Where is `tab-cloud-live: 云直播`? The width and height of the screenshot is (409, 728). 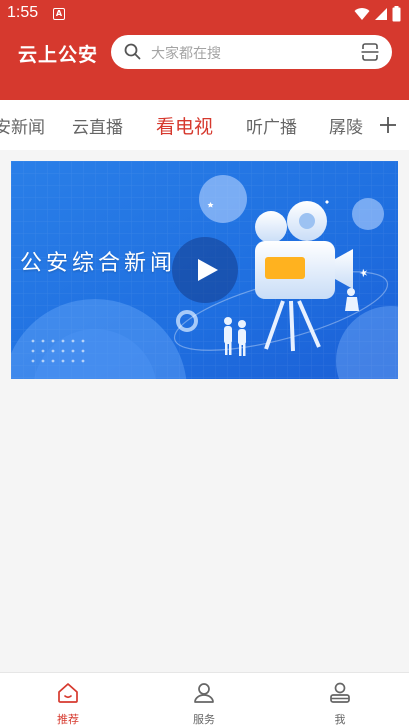
tab-cloud-live: 云直播 is located at coordinates (97, 125).